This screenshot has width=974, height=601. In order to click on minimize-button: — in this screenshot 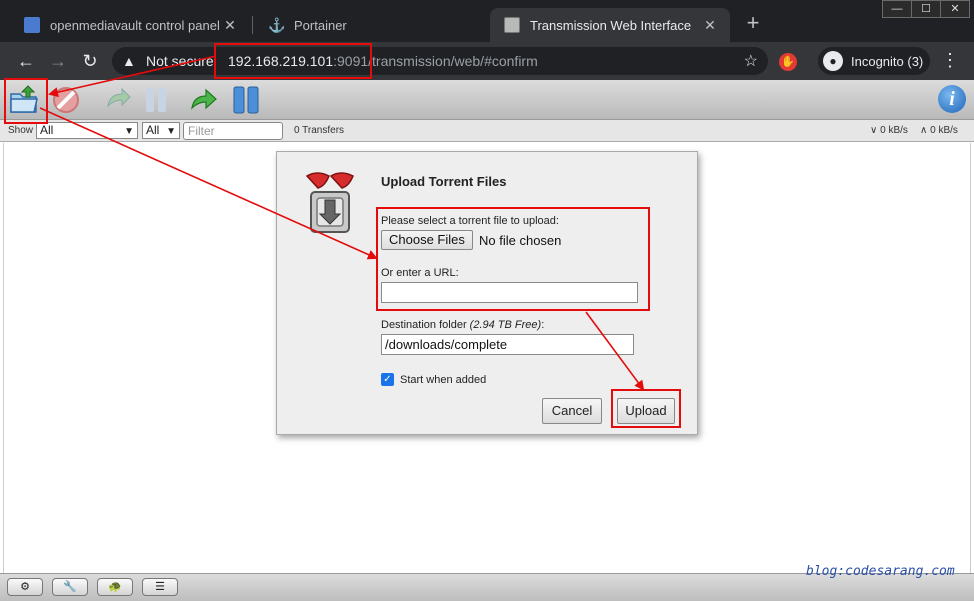, I will do `click(897, 9)`.